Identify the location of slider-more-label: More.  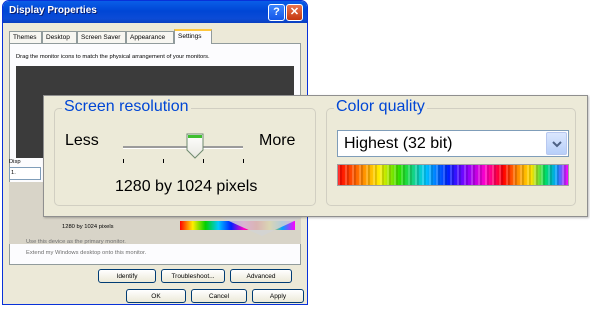
(277, 140).